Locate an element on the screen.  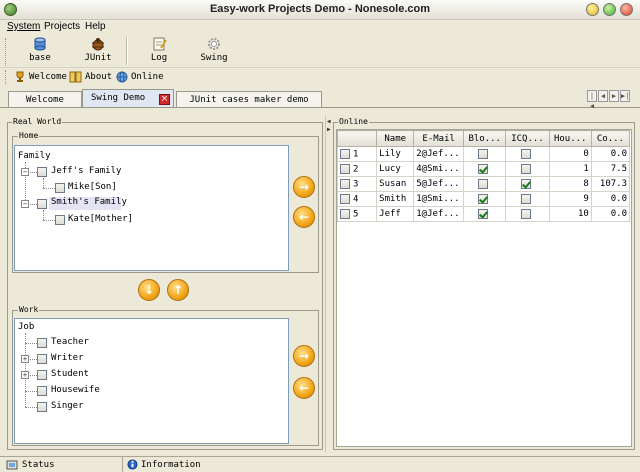
cell-row-number: 5 is located at coordinates (357, 214).